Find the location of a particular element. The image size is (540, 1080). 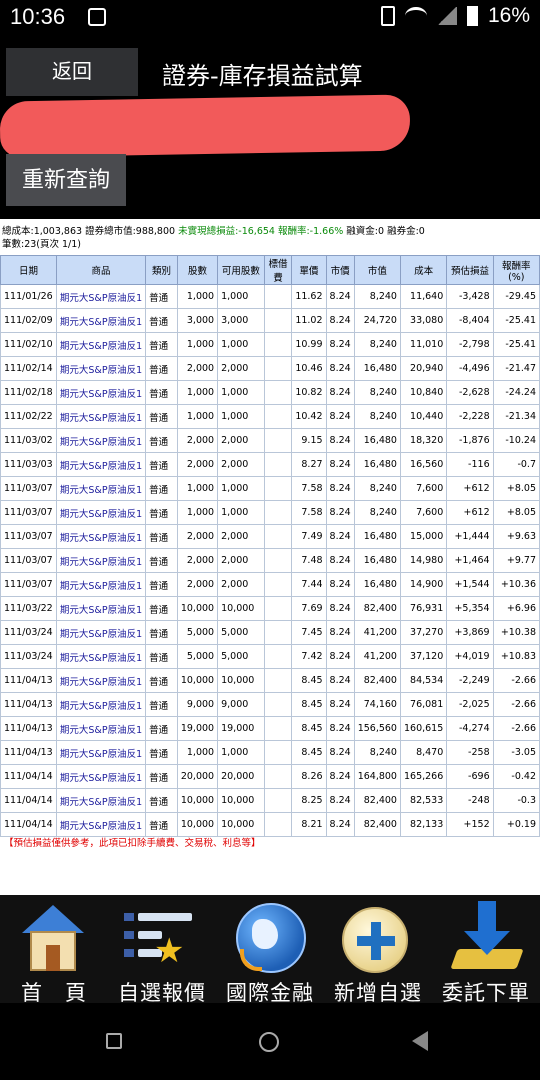

cell-date: 111/02/18 is located at coordinates (28, 392).